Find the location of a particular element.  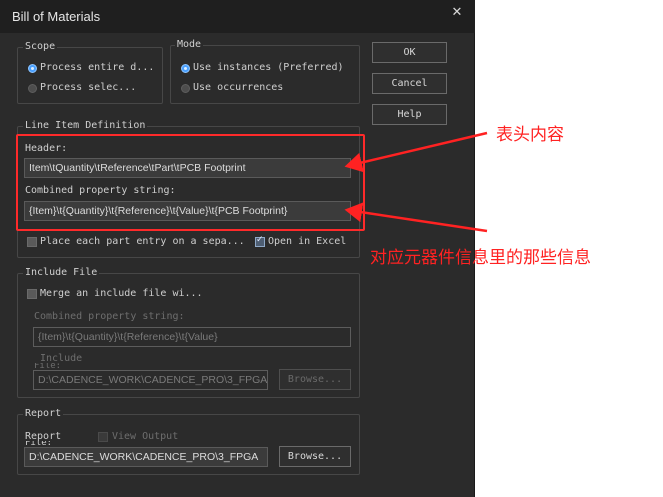

header-annotation-text: 表头内容 is located at coordinates (530, 135).